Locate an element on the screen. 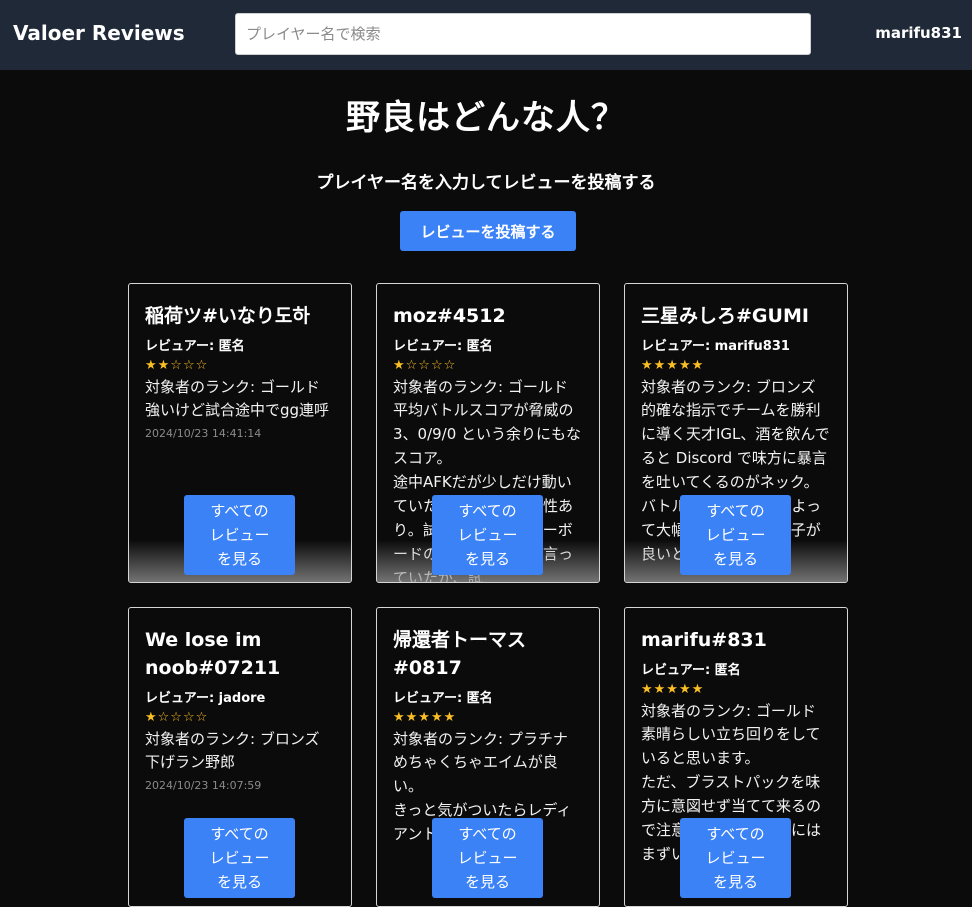 This screenshot has height=907, width=972. player-name: moz#4512 is located at coordinates (488, 316).